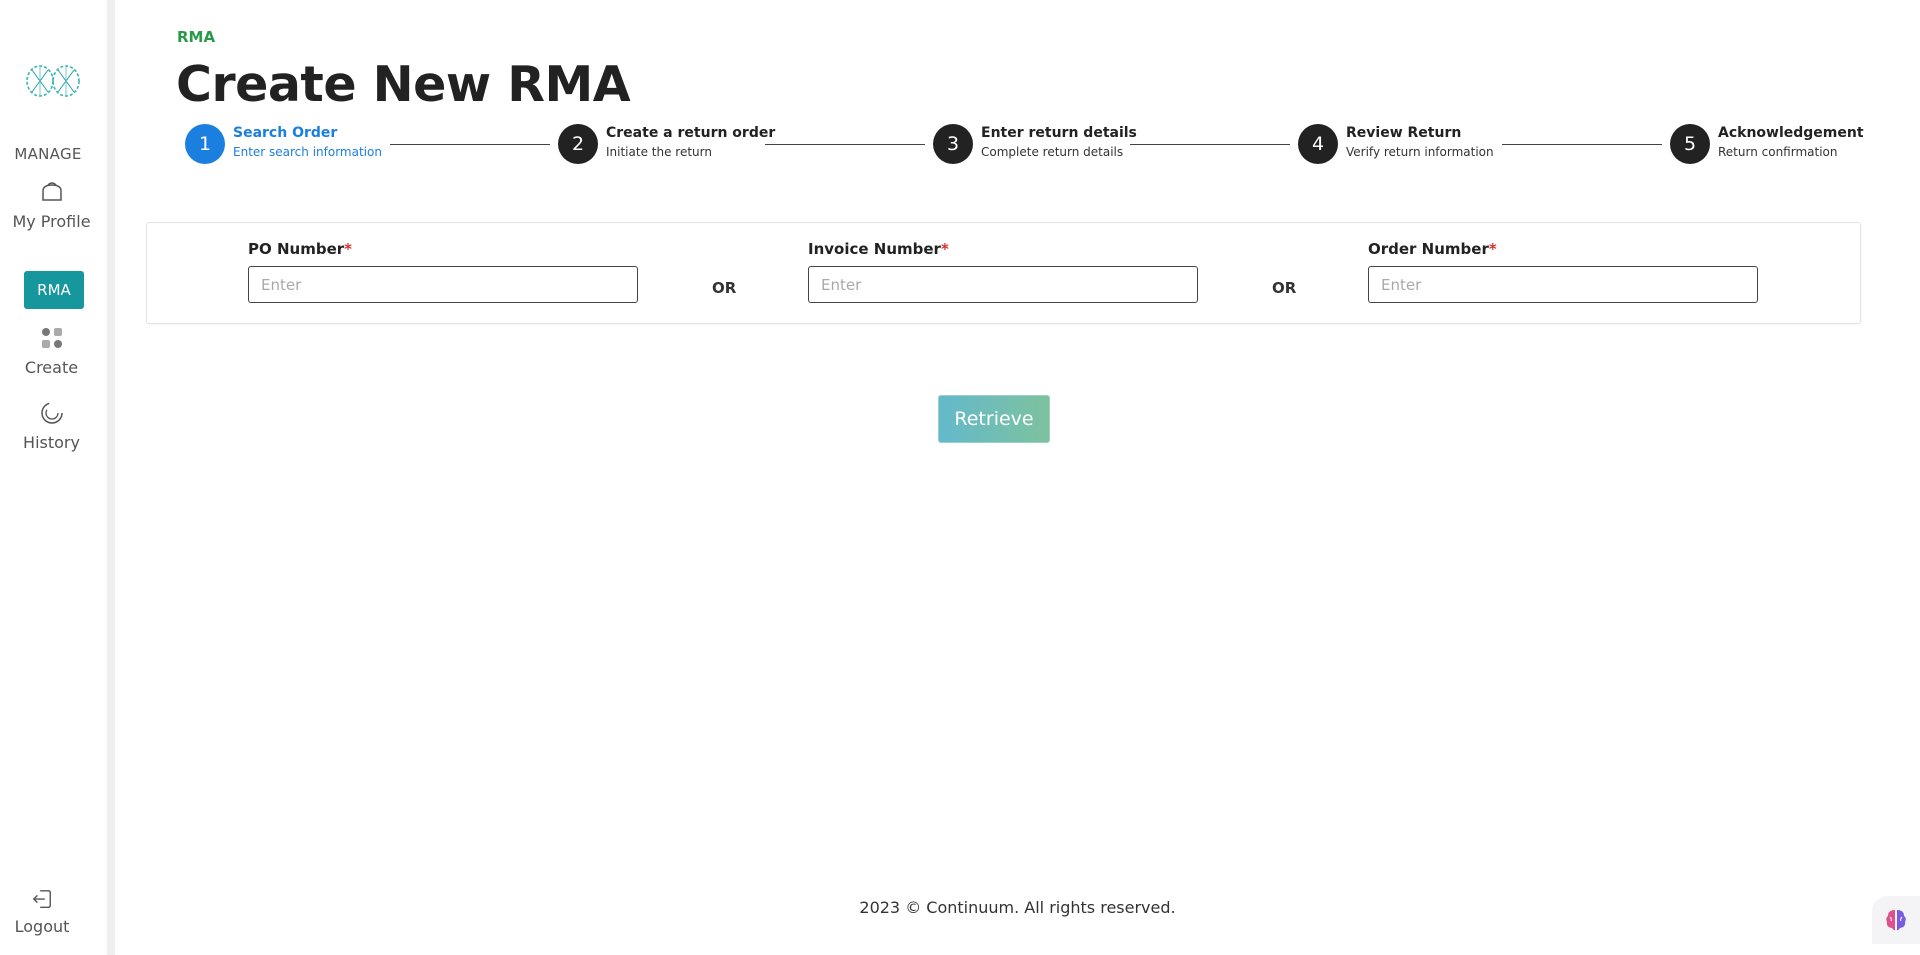  I want to click on sidebar-item-my-profile: My Profile, so click(51, 205).